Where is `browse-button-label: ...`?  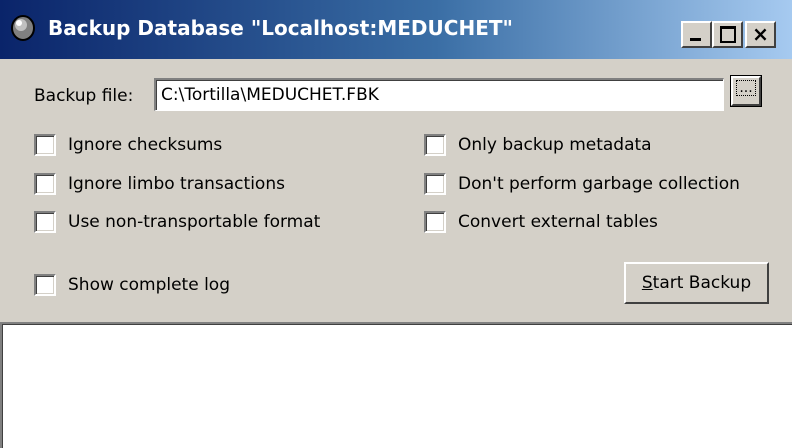
browse-button-label: ... is located at coordinates (746, 88).